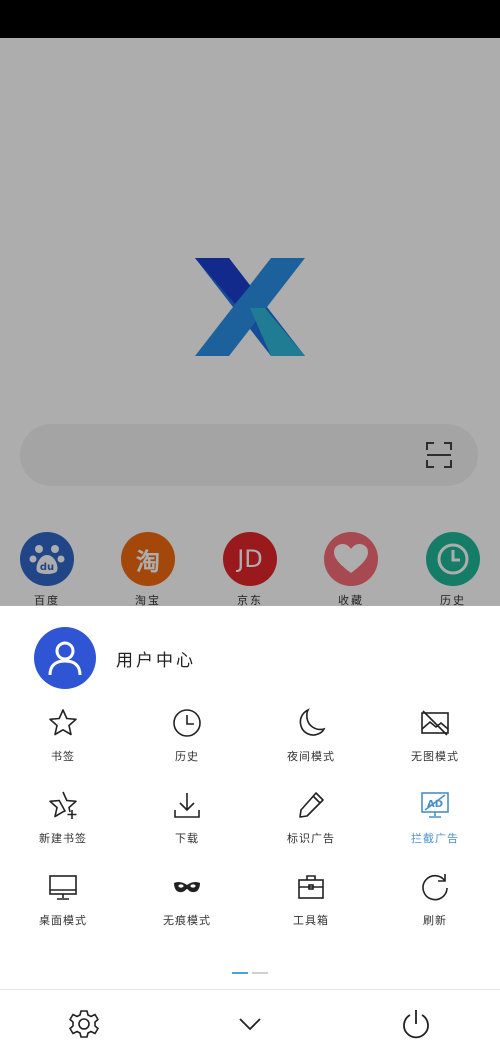 The image size is (500, 1056). I want to click on toolbox-icon, so click(311, 887).